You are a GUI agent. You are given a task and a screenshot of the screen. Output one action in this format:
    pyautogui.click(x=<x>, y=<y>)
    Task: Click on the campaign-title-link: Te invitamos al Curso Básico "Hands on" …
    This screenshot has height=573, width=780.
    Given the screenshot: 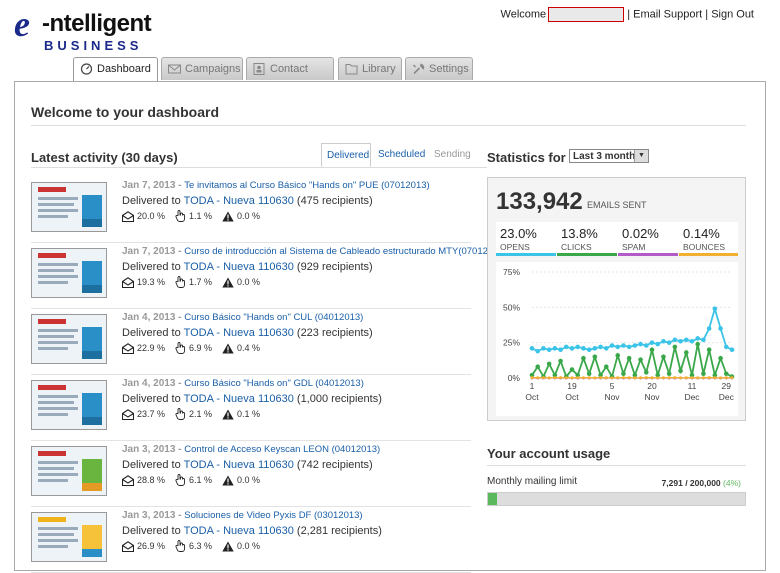 What is the action you would take?
    pyautogui.click(x=306, y=185)
    